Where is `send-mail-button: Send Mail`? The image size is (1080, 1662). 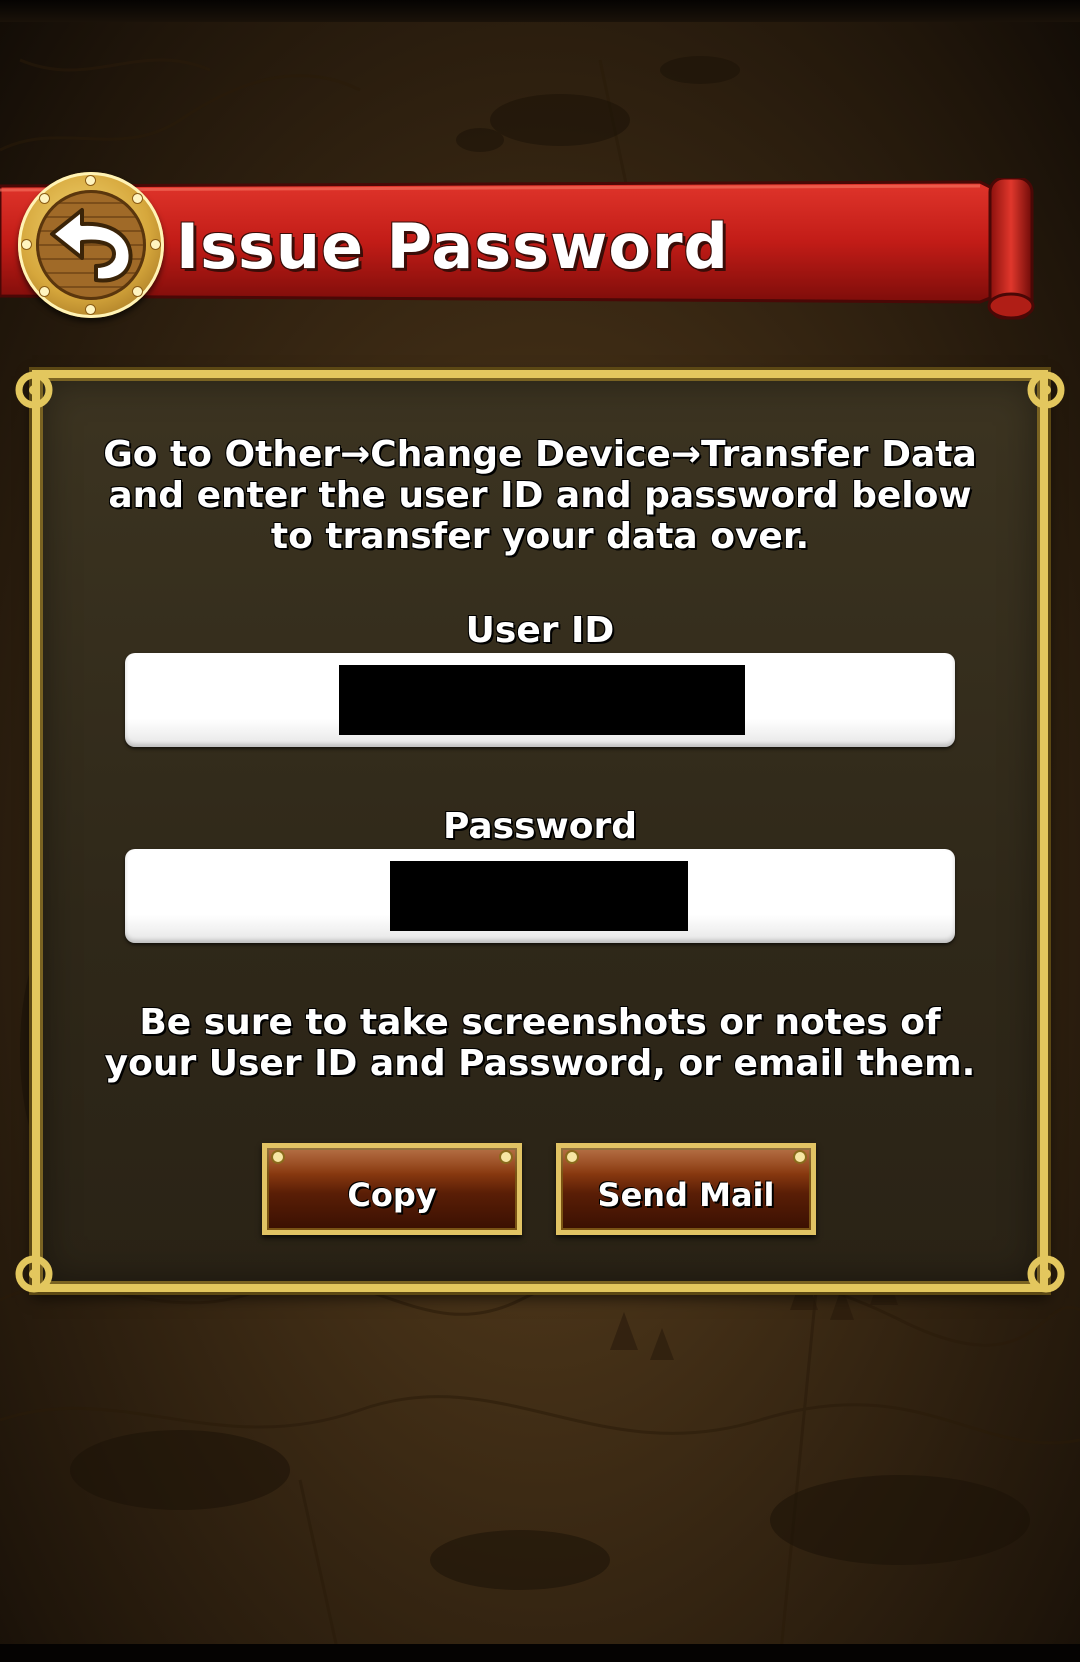 send-mail-button: Send Mail is located at coordinates (686, 1189).